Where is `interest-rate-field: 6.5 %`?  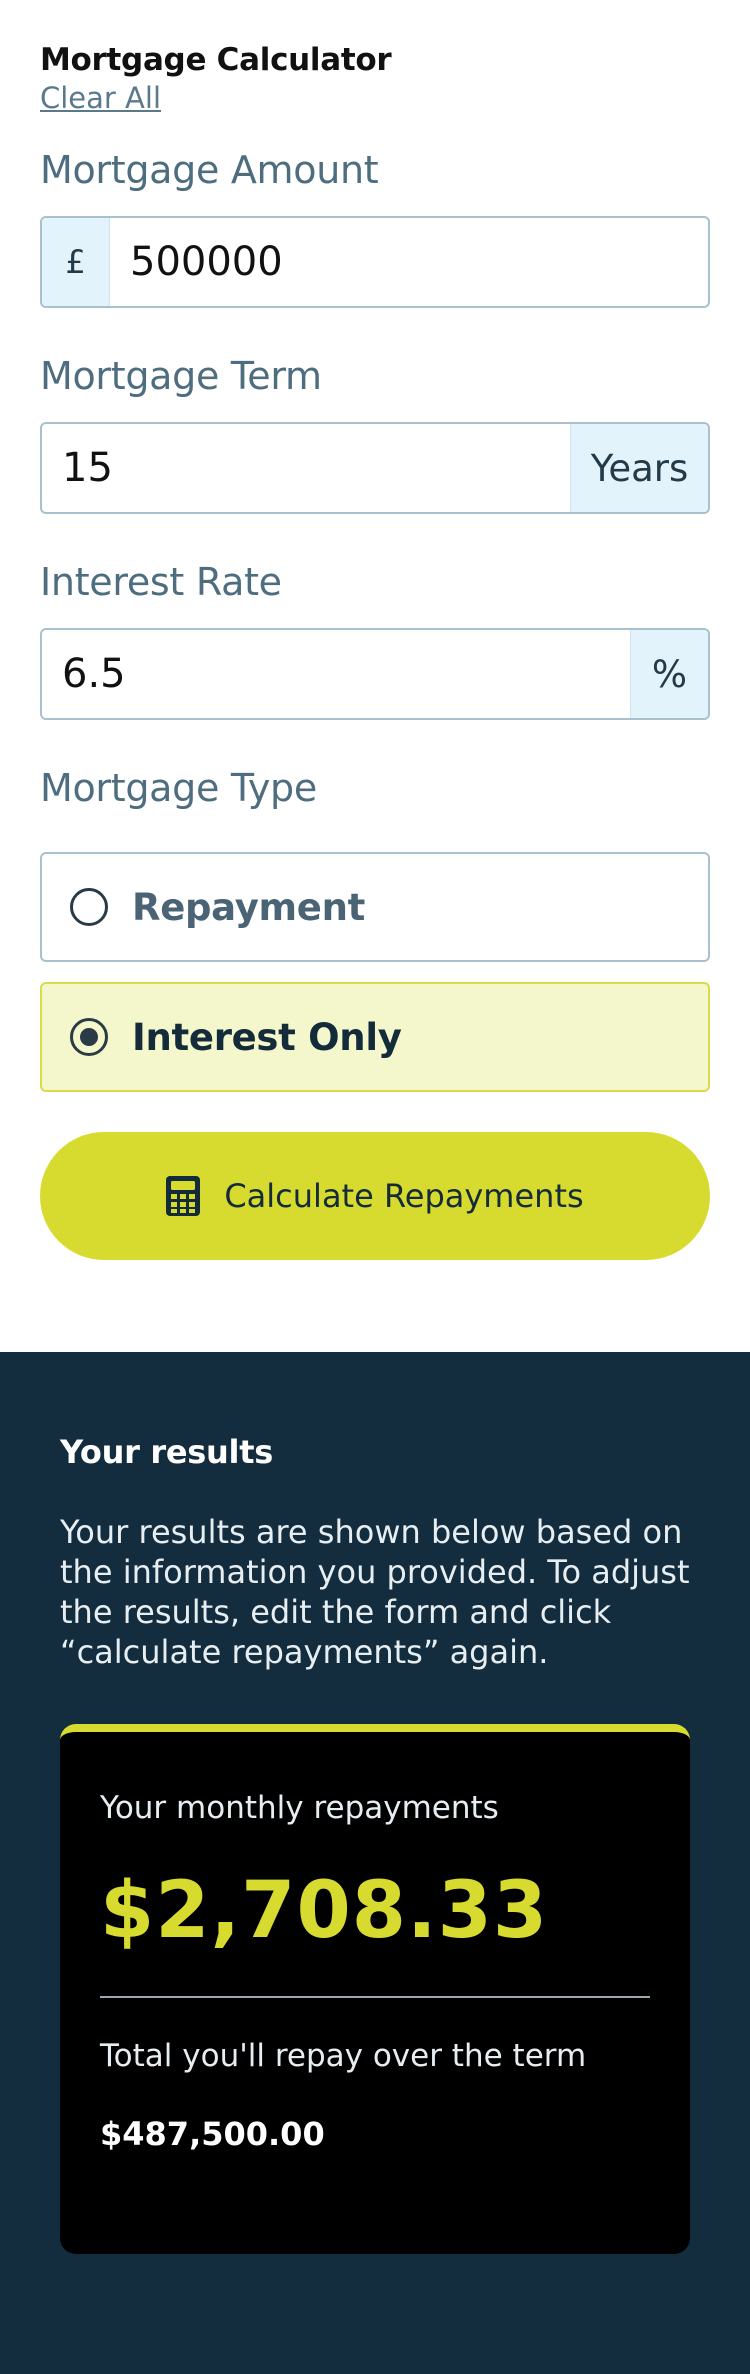 interest-rate-field: 6.5 % is located at coordinates (375, 674).